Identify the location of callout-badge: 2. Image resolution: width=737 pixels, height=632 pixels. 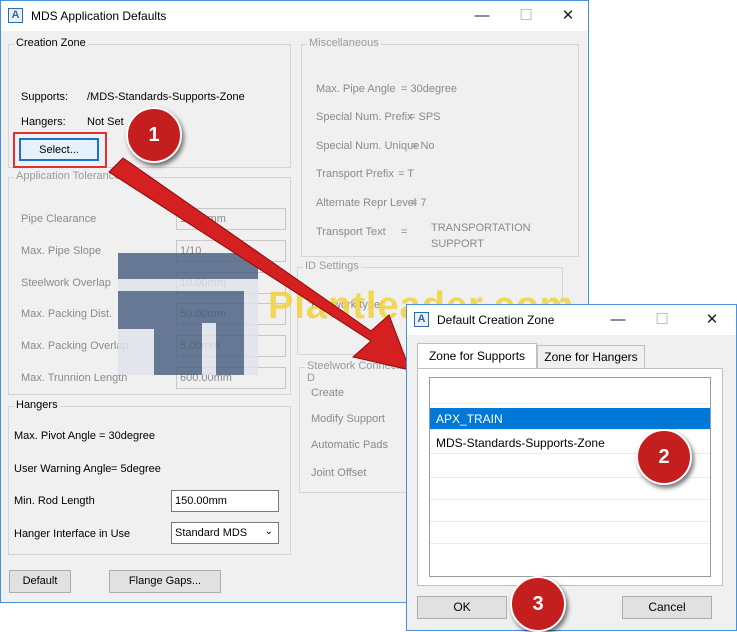
(664, 457).